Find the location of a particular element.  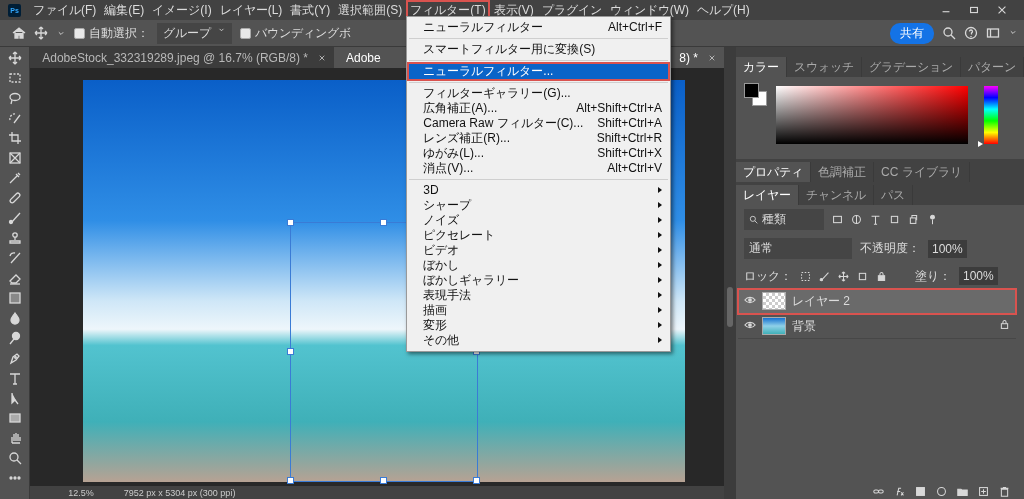

opacity-label: 不透明度： is located at coordinates (890, 248).